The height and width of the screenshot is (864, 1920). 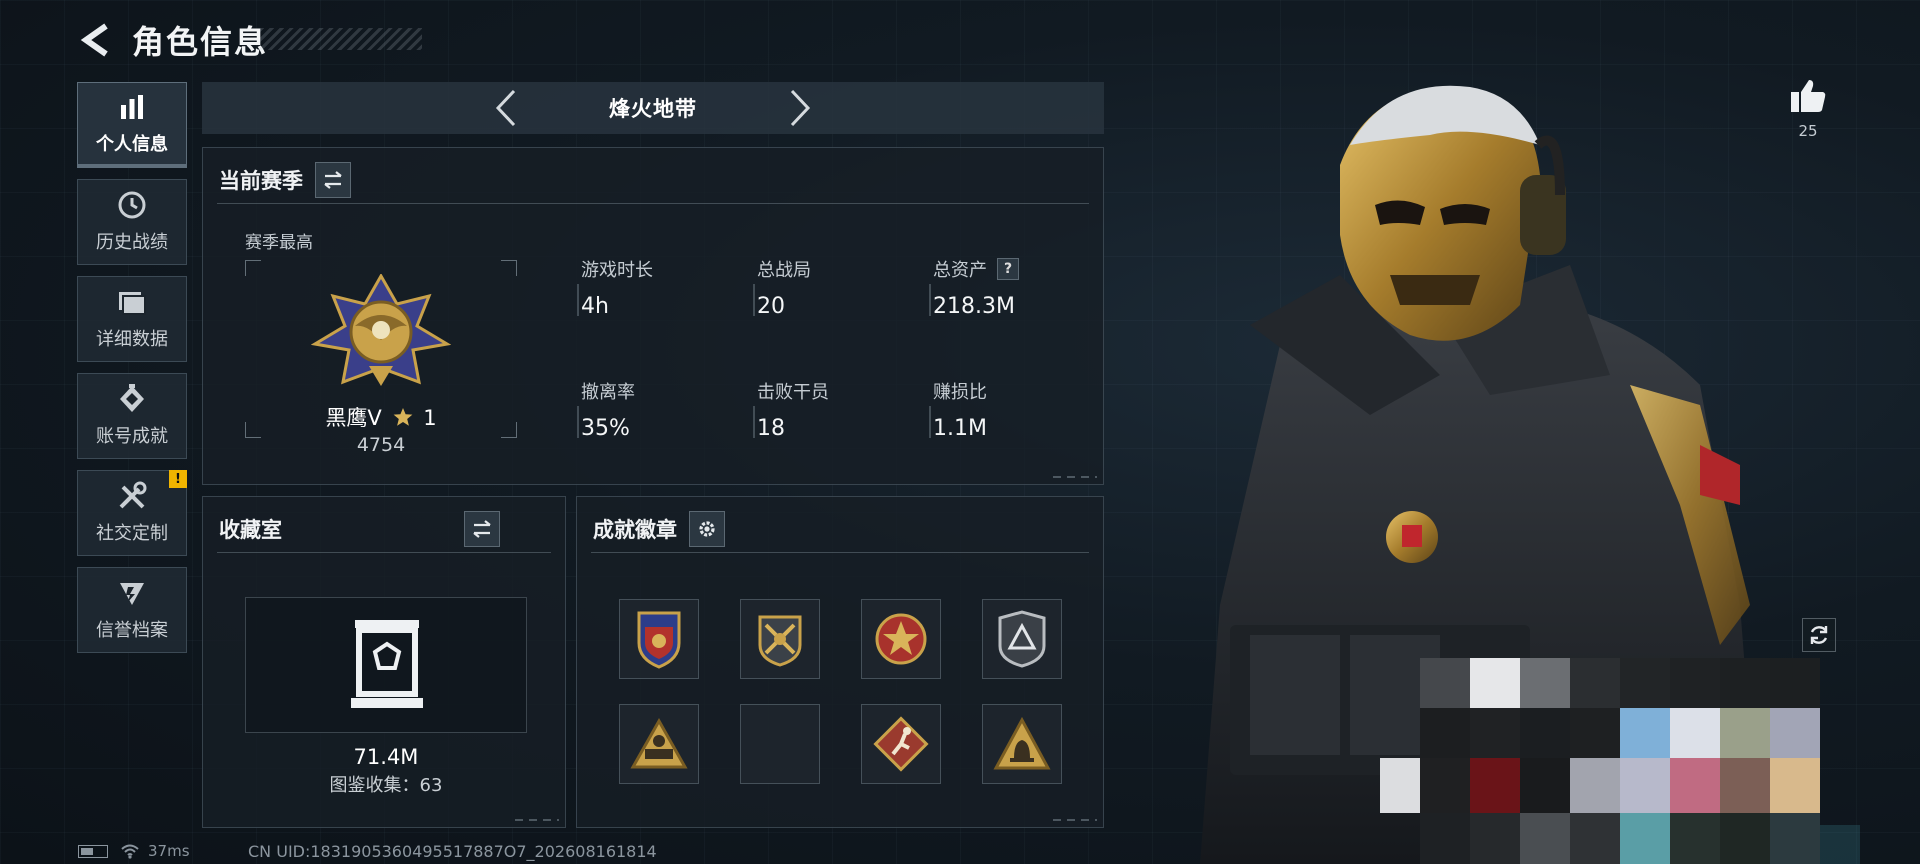 I want to click on bar-chart-icon, so click(x=132, y=107).